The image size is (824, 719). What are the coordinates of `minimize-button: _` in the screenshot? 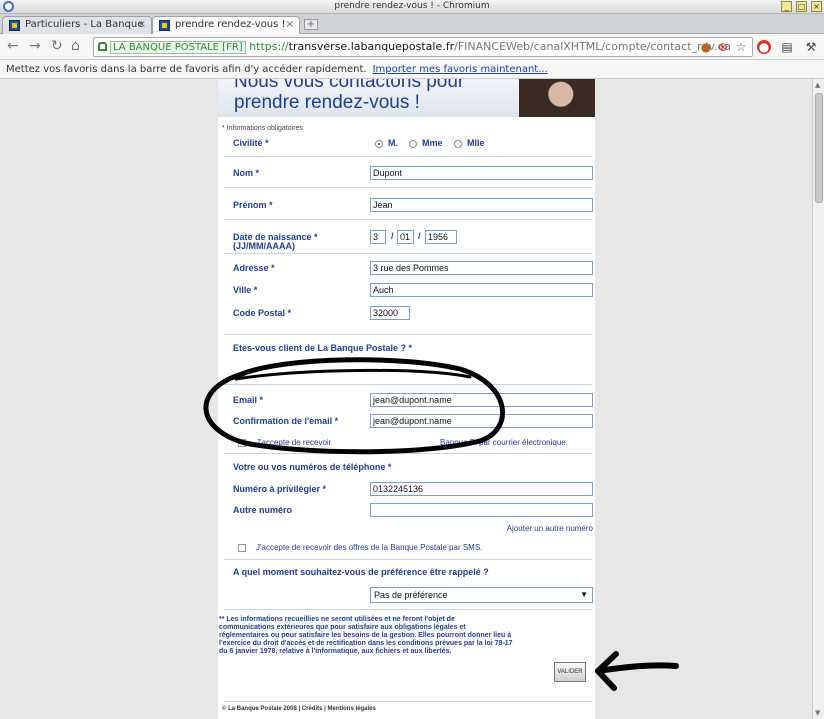 It's located at (786, 6).